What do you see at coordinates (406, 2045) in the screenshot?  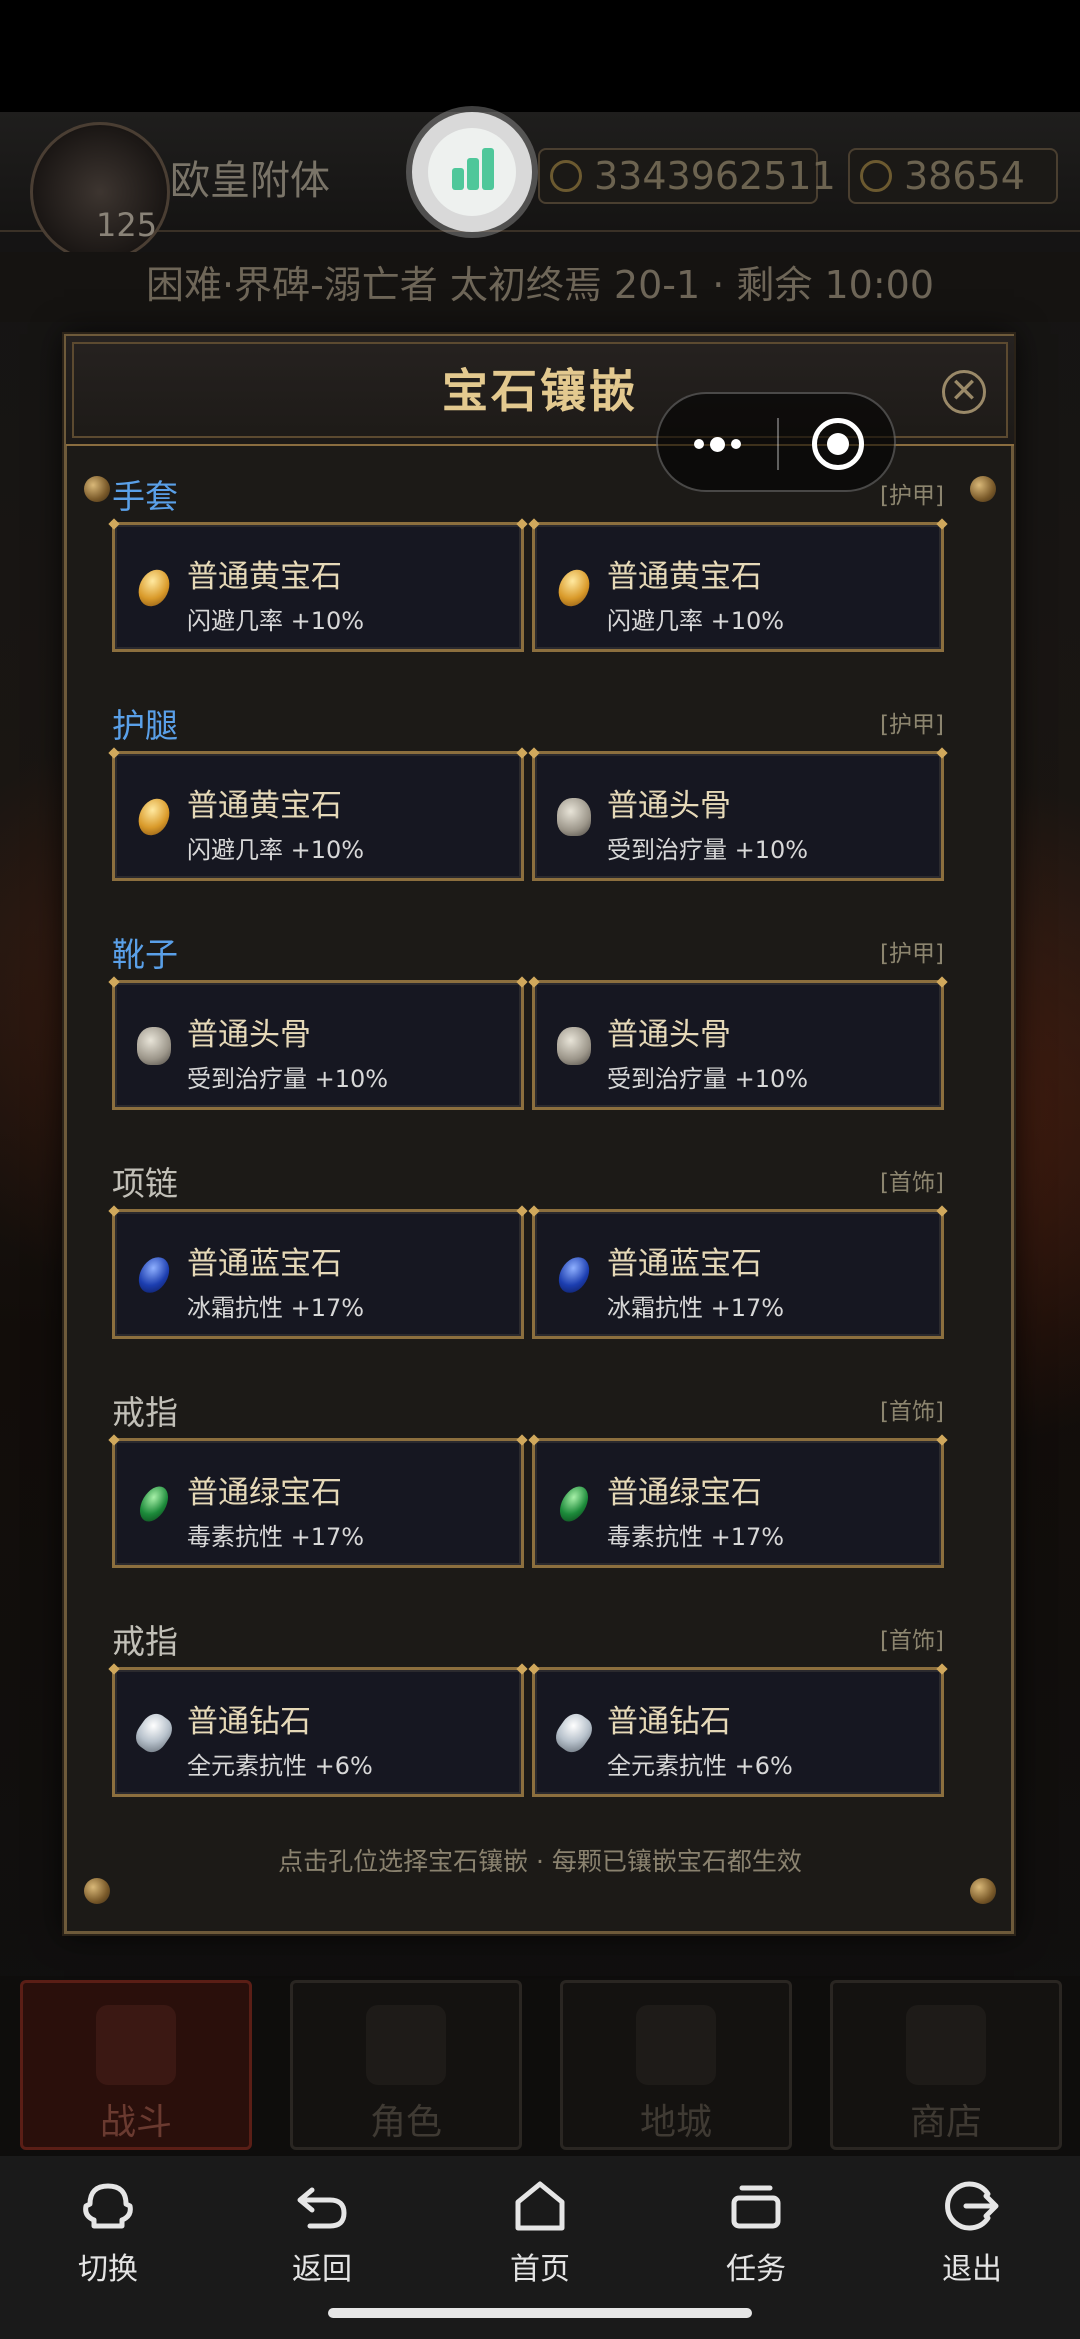 I see `helmet-icon` at bounding box center [406, 2045].